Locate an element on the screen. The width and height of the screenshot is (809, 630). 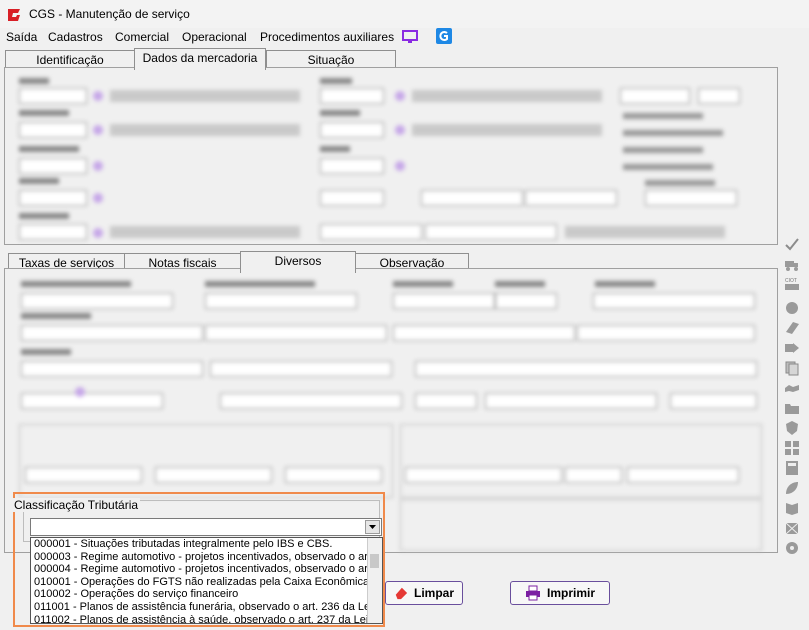
tab-dados-da-mercadoria: Dados da mercadoria is located at coordinates (200, 59).